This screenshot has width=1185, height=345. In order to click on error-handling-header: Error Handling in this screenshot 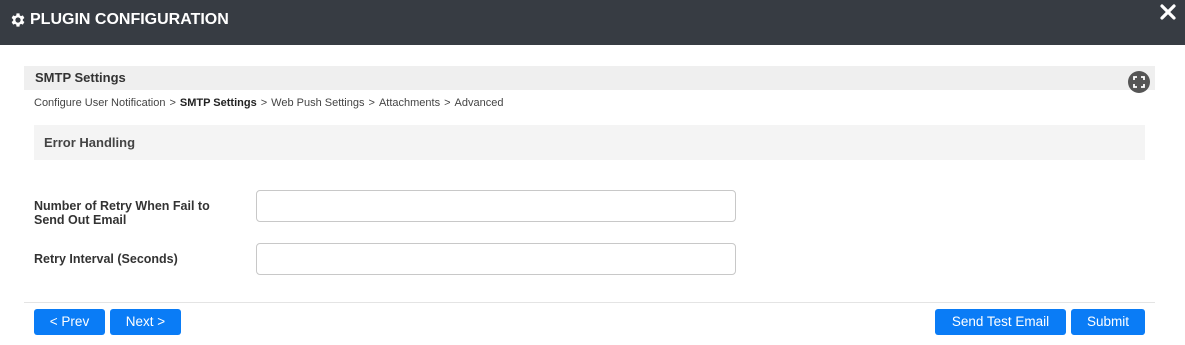, I will do `click(589, 142)`.